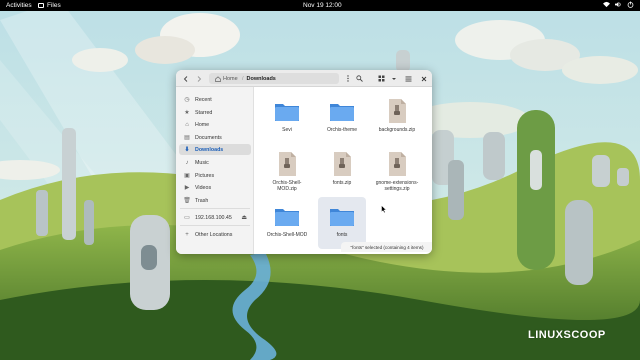 This screenshot has height=360, width=640. Describe the element at coordinates (187, 150) in the screenshot. I see `download-icon: ⬇` at that location.